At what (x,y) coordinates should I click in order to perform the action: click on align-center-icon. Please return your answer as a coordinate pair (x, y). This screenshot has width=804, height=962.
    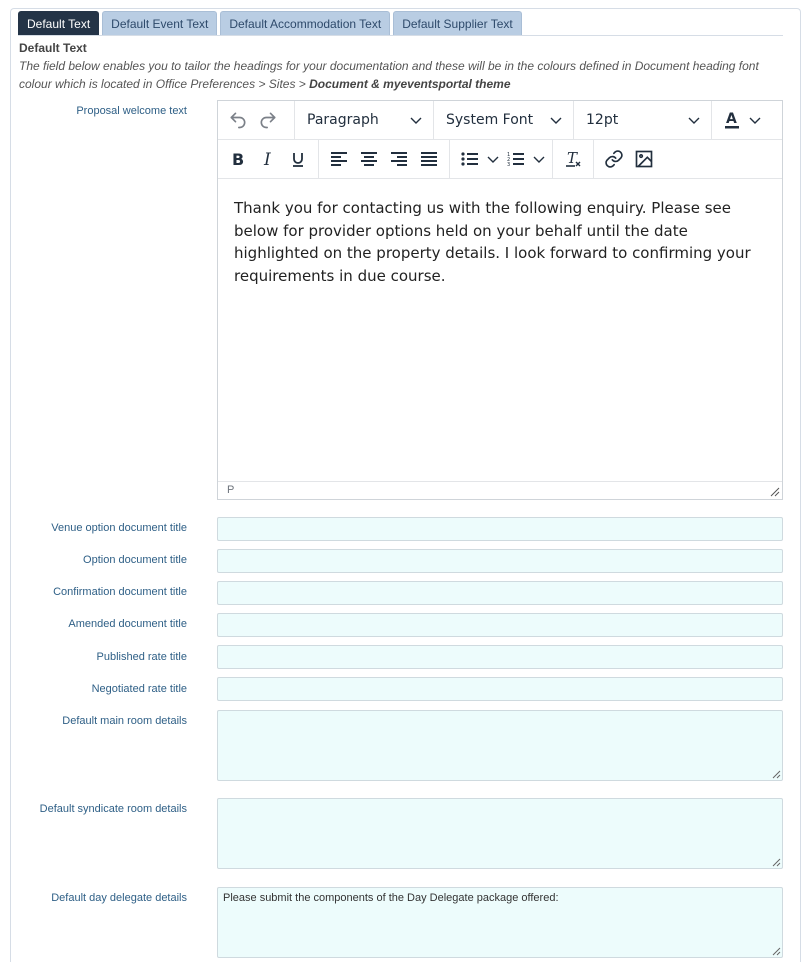
    Looking at the image, I should click on (369, 159).